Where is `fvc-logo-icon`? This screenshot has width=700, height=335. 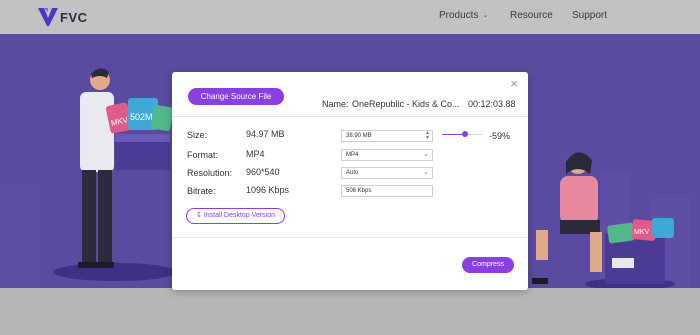
fvc-logo-icon is located at coordinates (48, 17).